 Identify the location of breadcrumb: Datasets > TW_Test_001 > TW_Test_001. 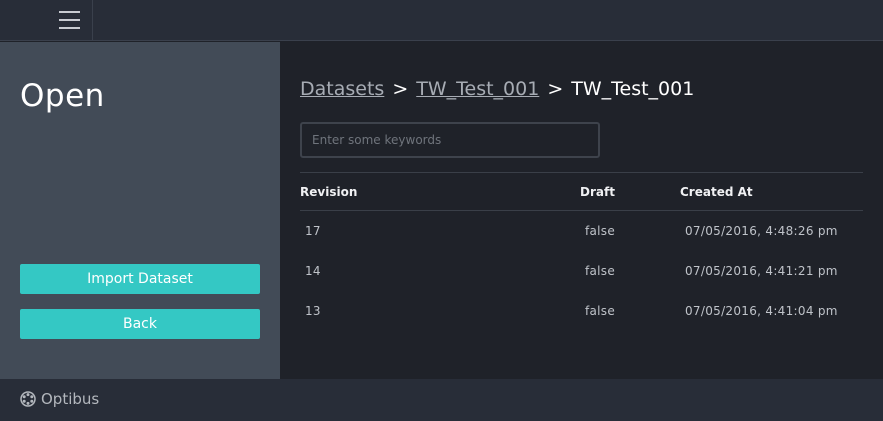
(497, 89).